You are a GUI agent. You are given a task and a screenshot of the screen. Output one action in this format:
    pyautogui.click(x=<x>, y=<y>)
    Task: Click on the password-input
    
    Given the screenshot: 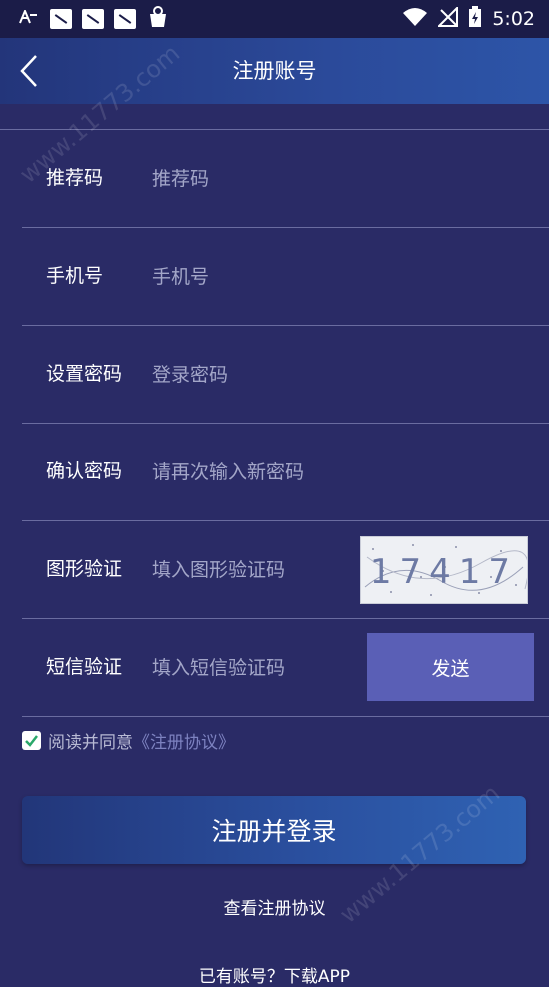 What is the action you would take?
    pyautogui.click(x=247, y=375)
    